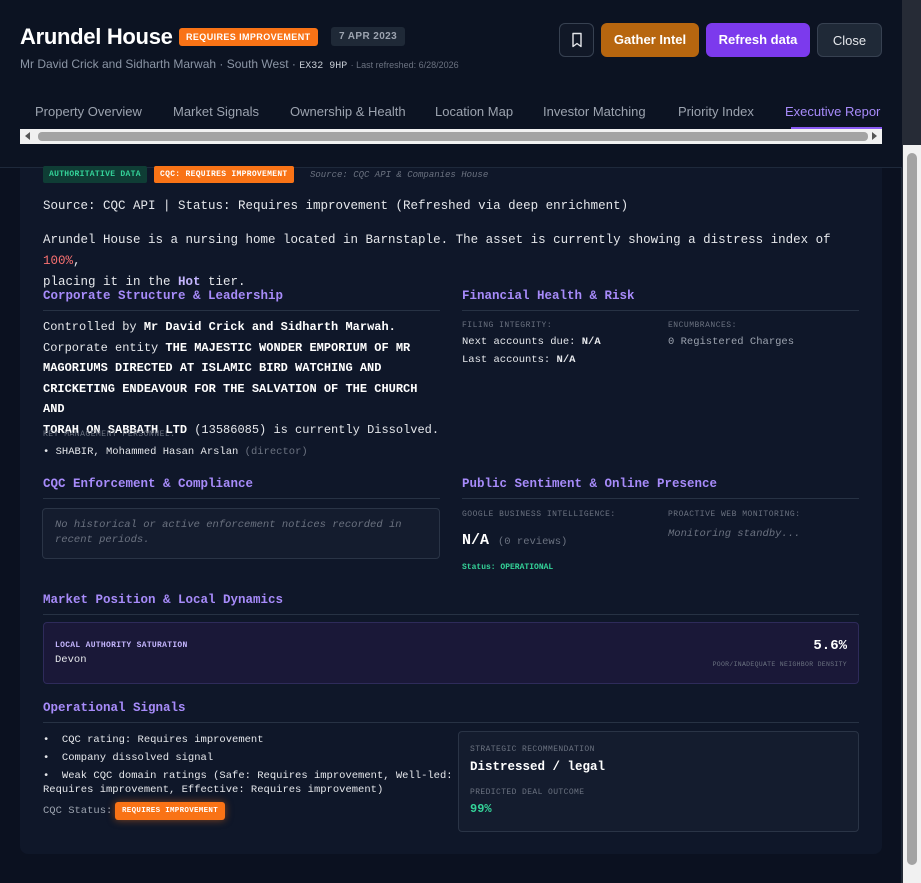  I want to click on cqc-status-tag: CQC: REQUIRES IMPROVEMENT, so click(224, 174).